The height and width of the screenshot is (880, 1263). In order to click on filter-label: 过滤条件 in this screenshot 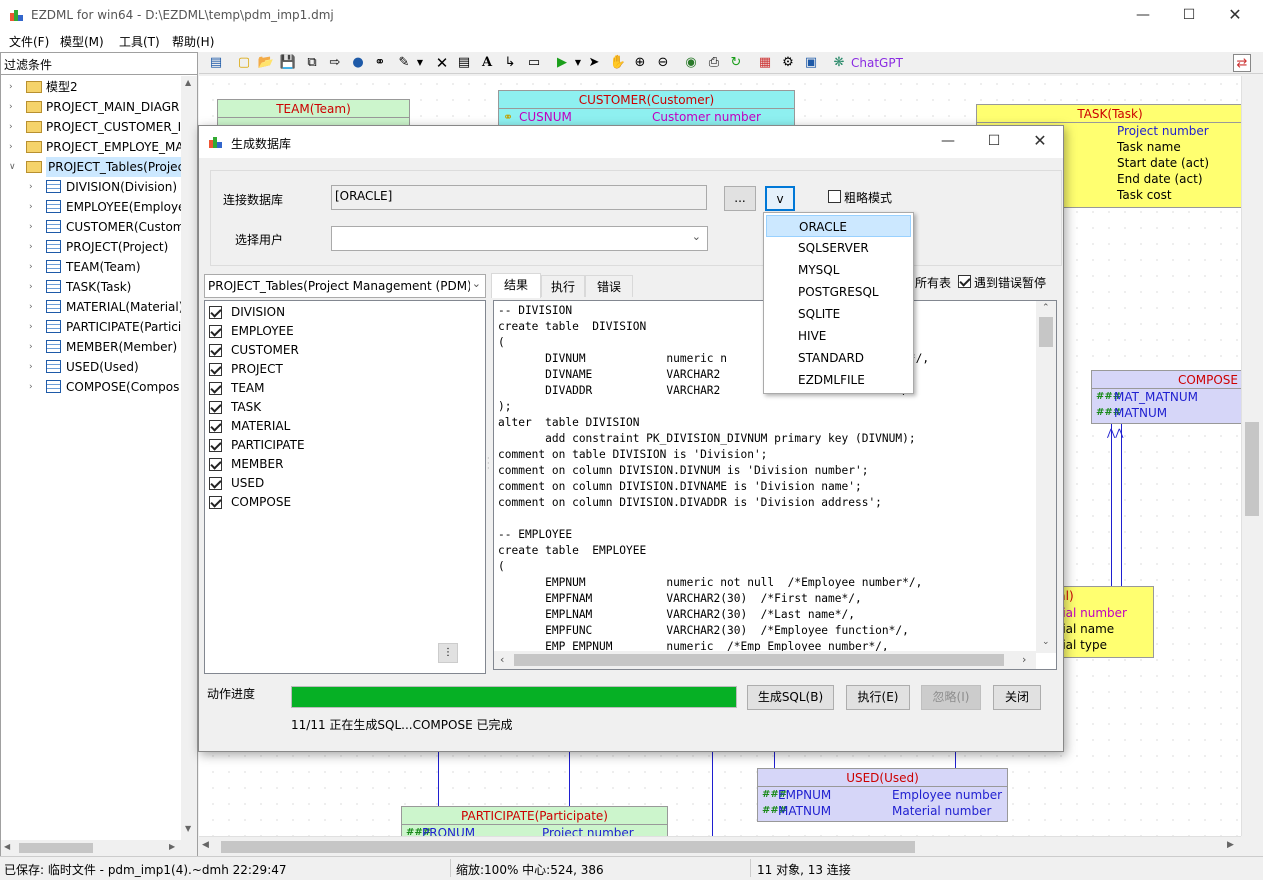, I will do `click(99, 64)`.